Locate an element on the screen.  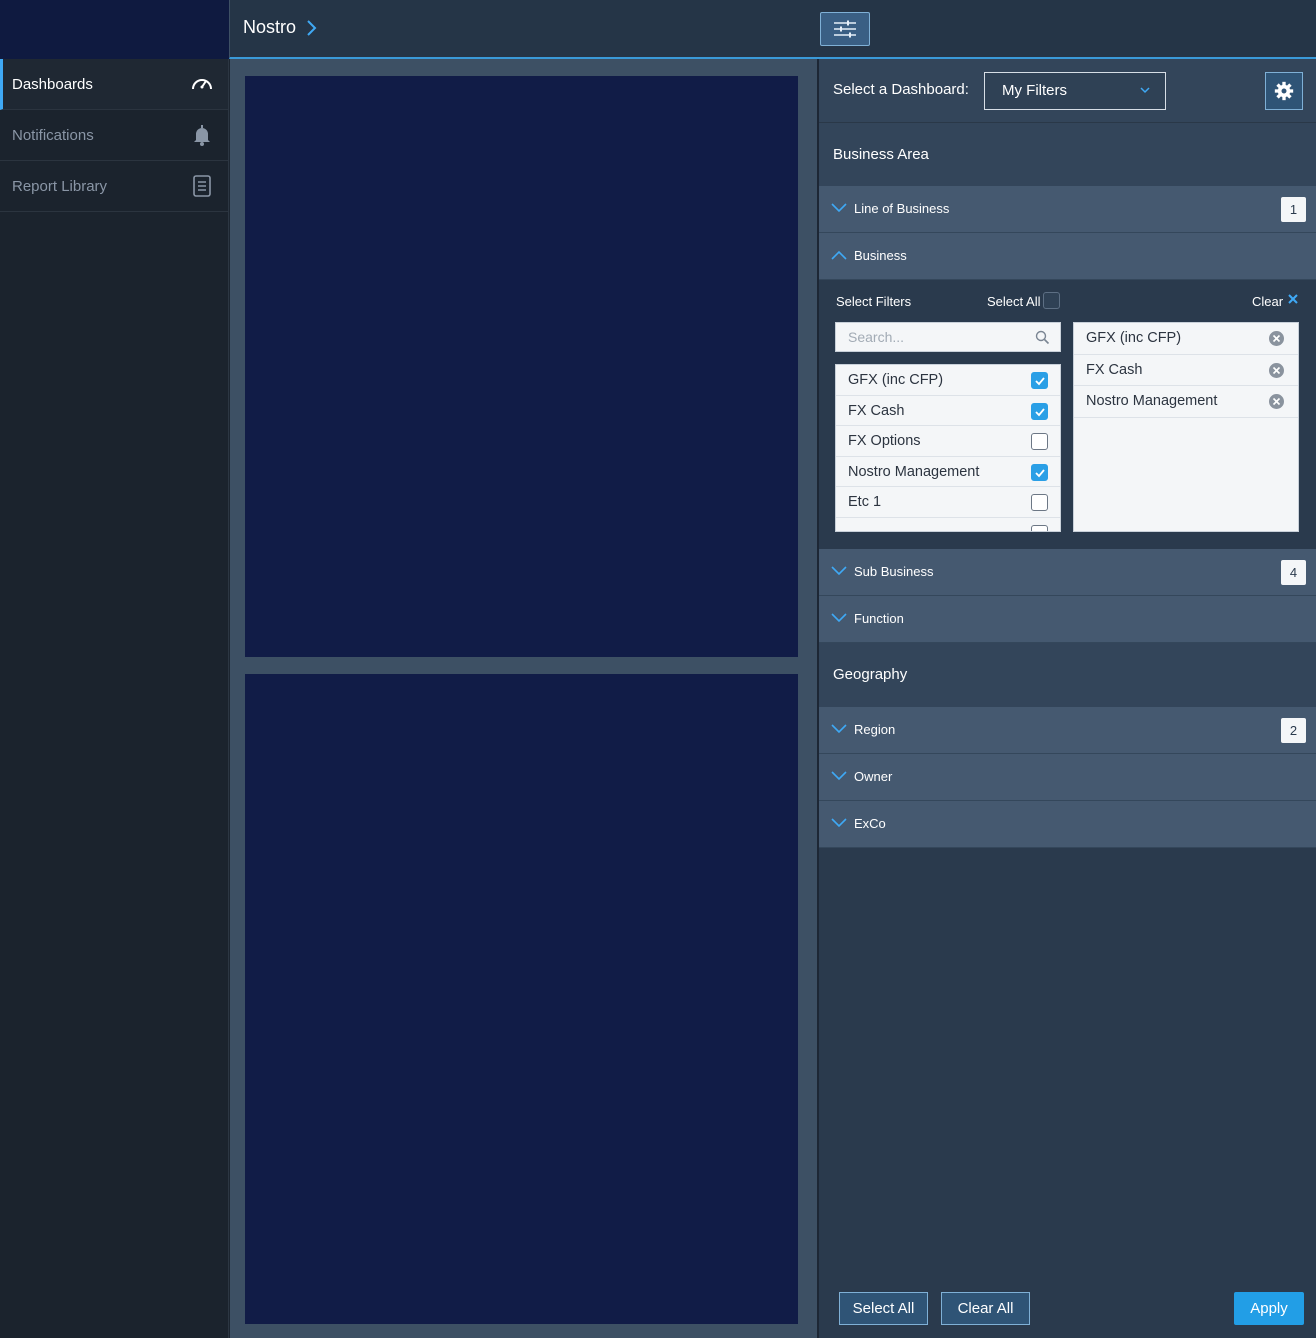
option-label: Nostro Management is located at coordinates (914, 471).